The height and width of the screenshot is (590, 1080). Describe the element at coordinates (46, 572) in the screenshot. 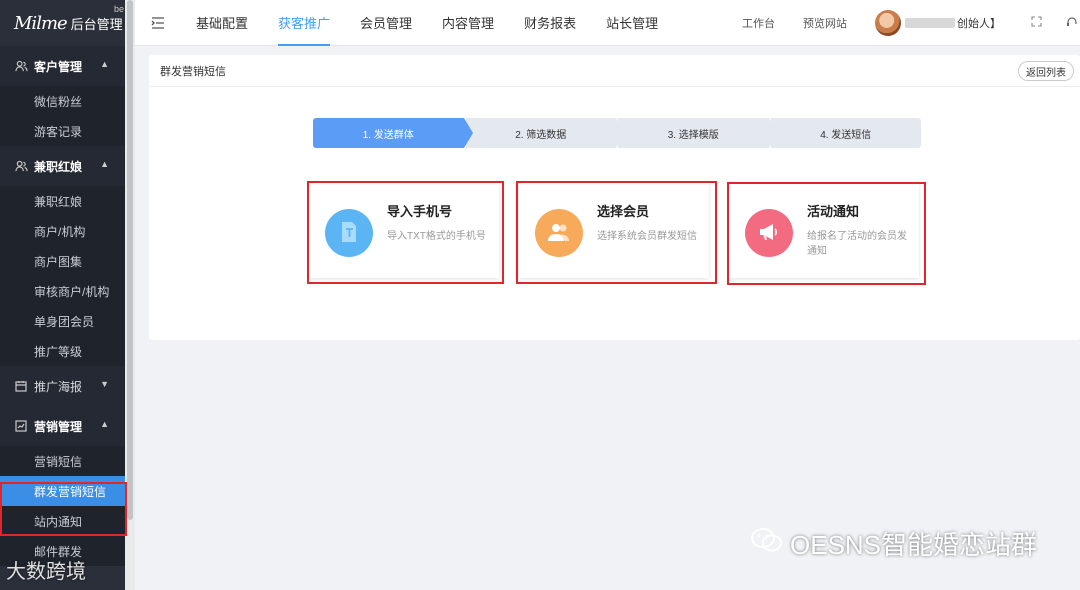

I see `corner-watermark: 大数跨境` at that location.